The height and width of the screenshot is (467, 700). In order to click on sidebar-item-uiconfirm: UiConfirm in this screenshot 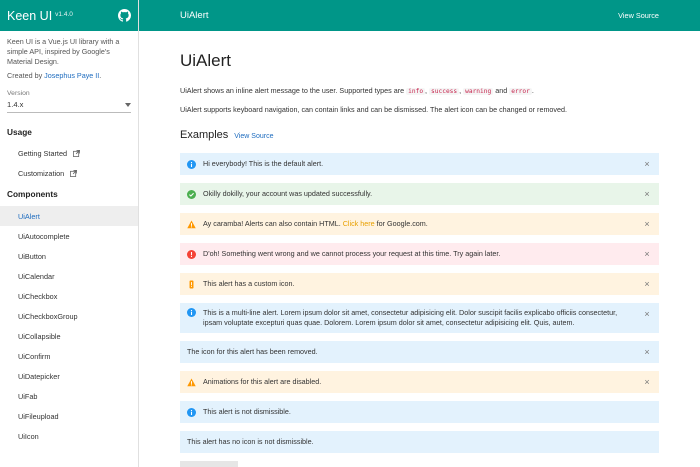, I will do `click(69, 356)`.